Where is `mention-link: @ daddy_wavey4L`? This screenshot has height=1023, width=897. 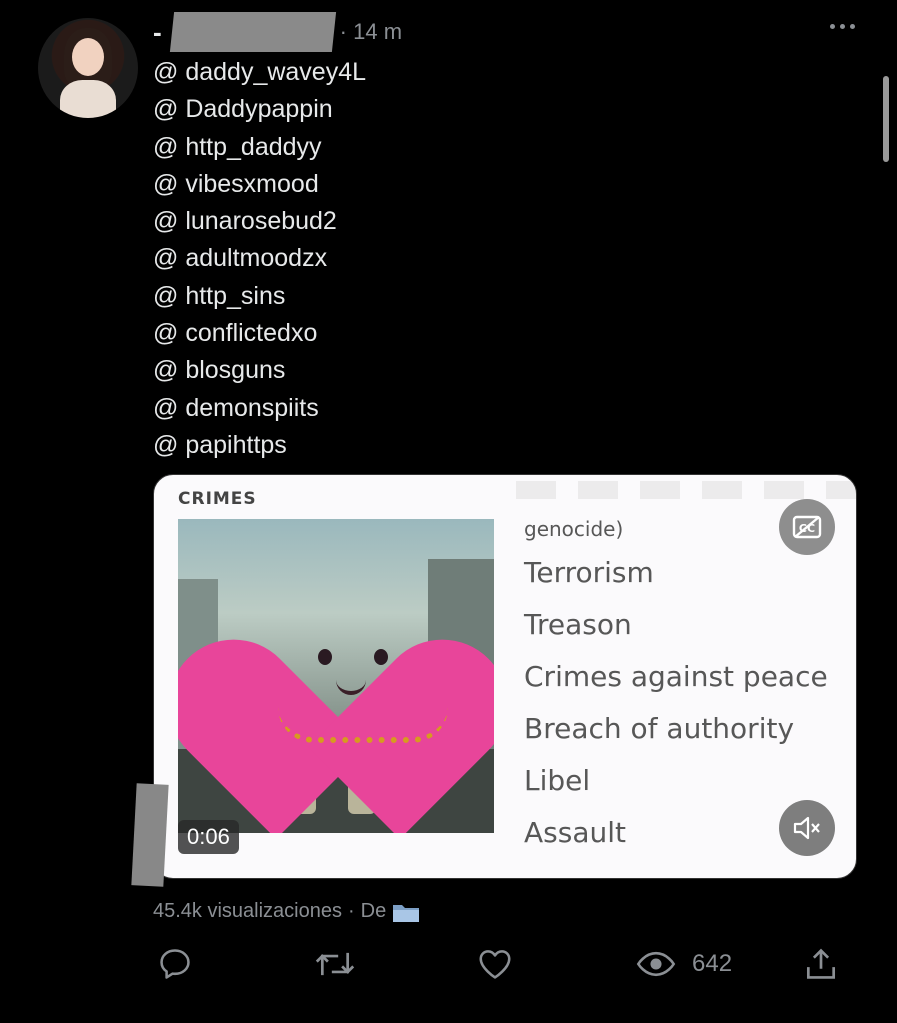
mention-link: @ daddy_wavey4L is located at coordinates (259, 72).